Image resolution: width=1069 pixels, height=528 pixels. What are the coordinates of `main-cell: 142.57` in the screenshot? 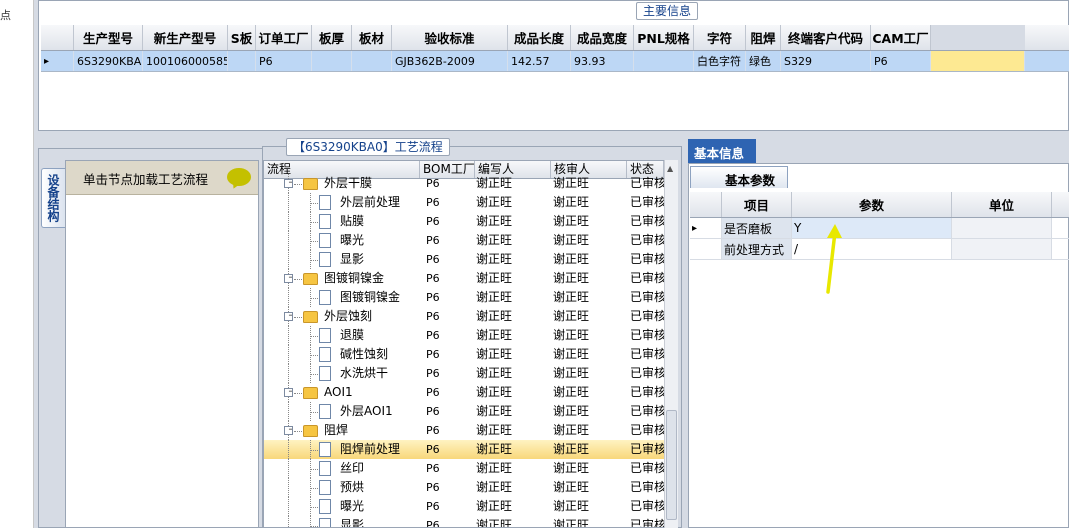 It's located at (539, 61).